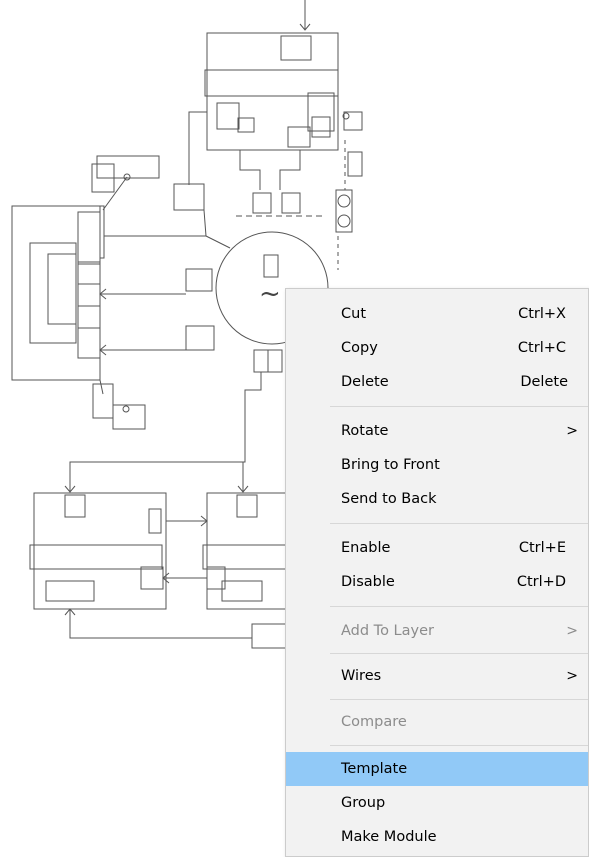 The image size is (589, 857). Describe the element at coordinates (359, 348) in the screenshot. I see `menu-item-copy-label: Copy` at that location.